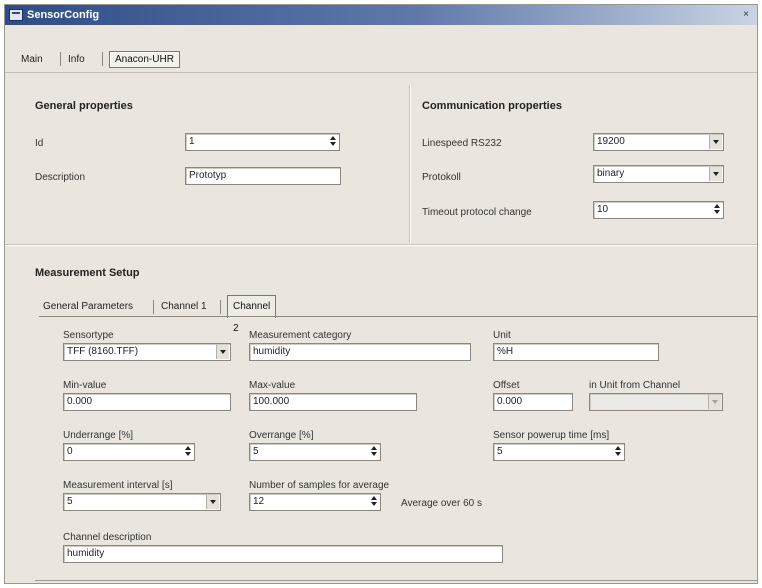  What do you see at coordinates (492, 106) in the screenshot?
I see `communication-properties-heading: Communication properties` at bounding box center [492, 106].